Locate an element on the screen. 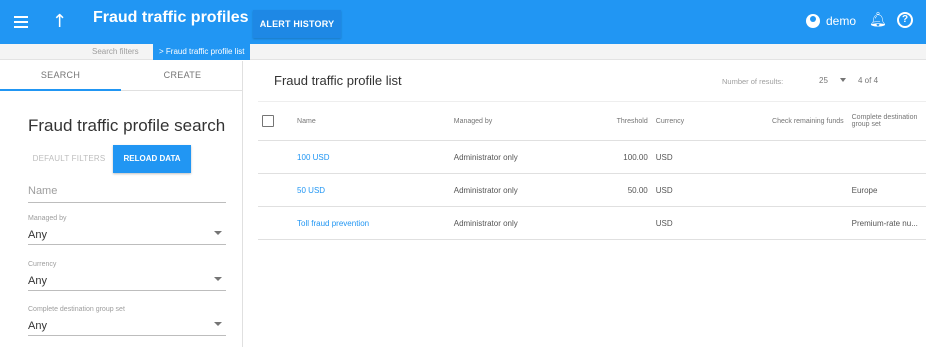  bell-icon: 🔔︎ is located at coordinates (878, 20).